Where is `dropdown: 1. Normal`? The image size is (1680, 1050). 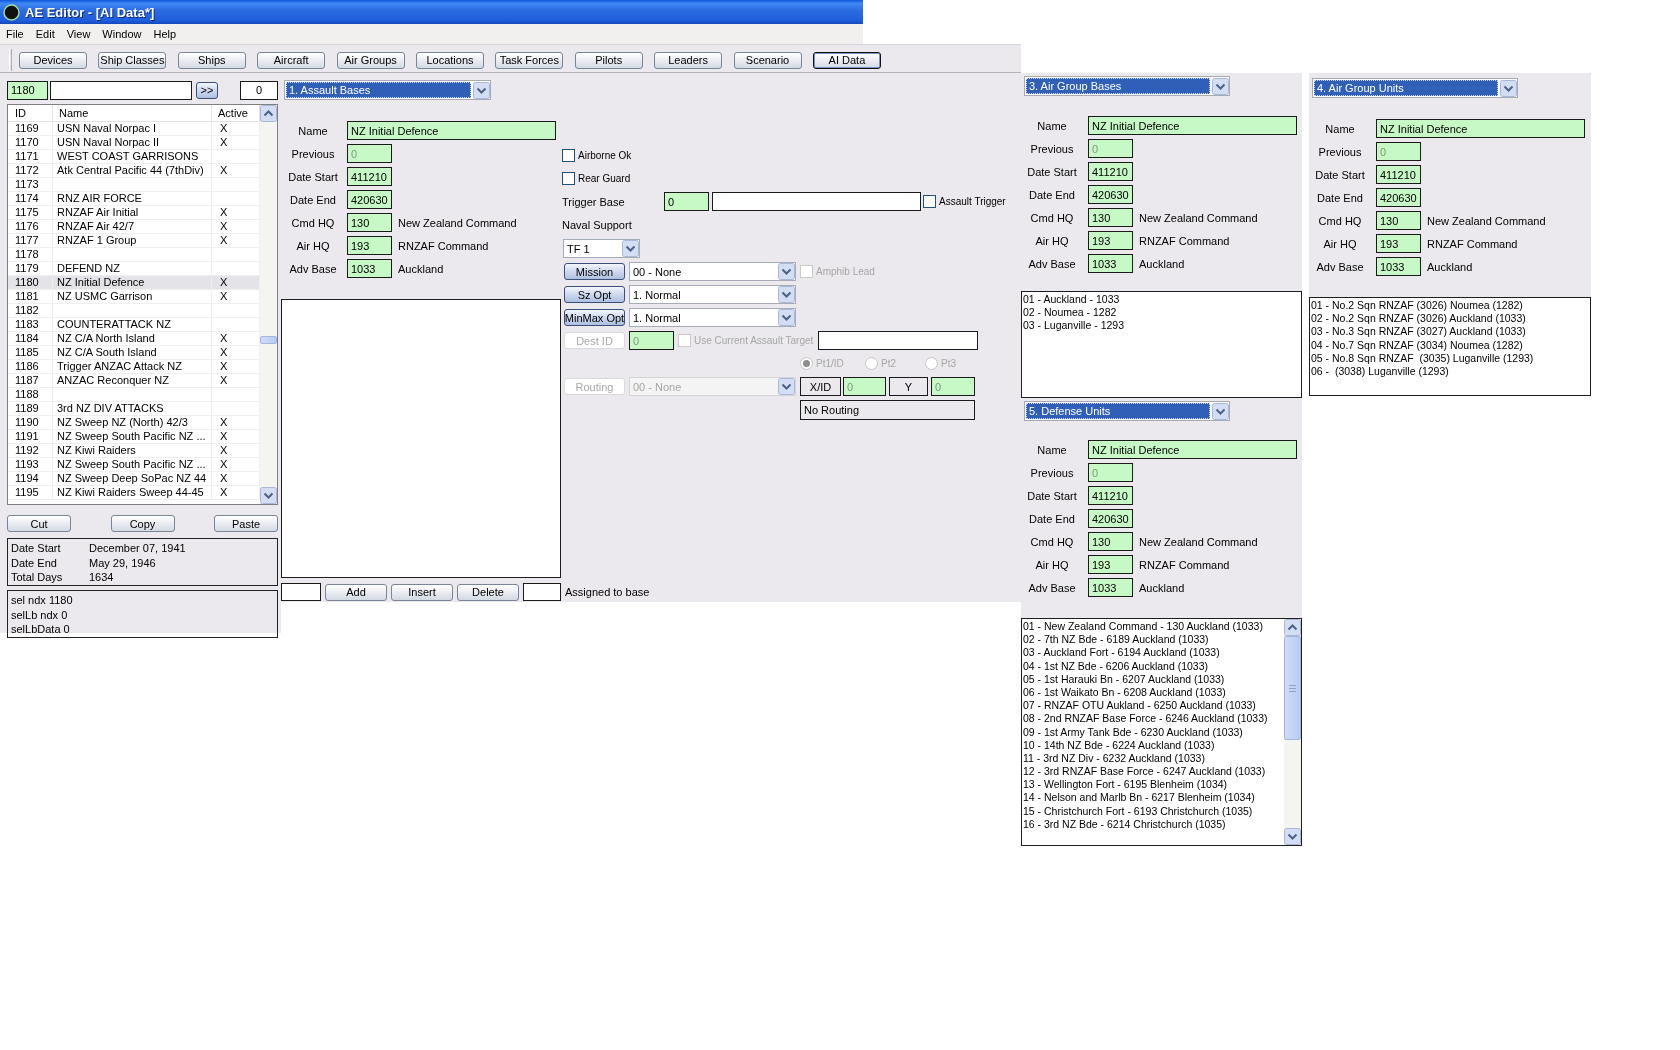
dropdown: 1. Normal is located at coordinates (712, 294).